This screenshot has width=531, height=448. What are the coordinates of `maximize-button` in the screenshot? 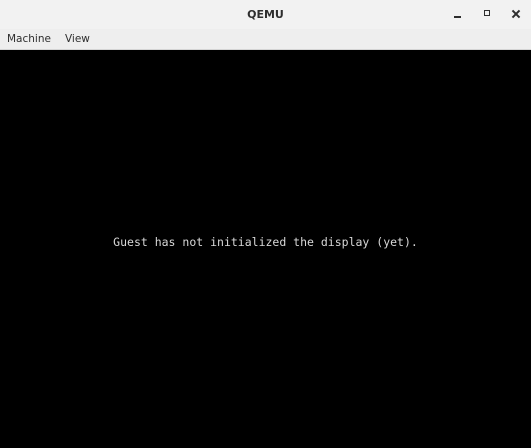 It's located at (487, 14).